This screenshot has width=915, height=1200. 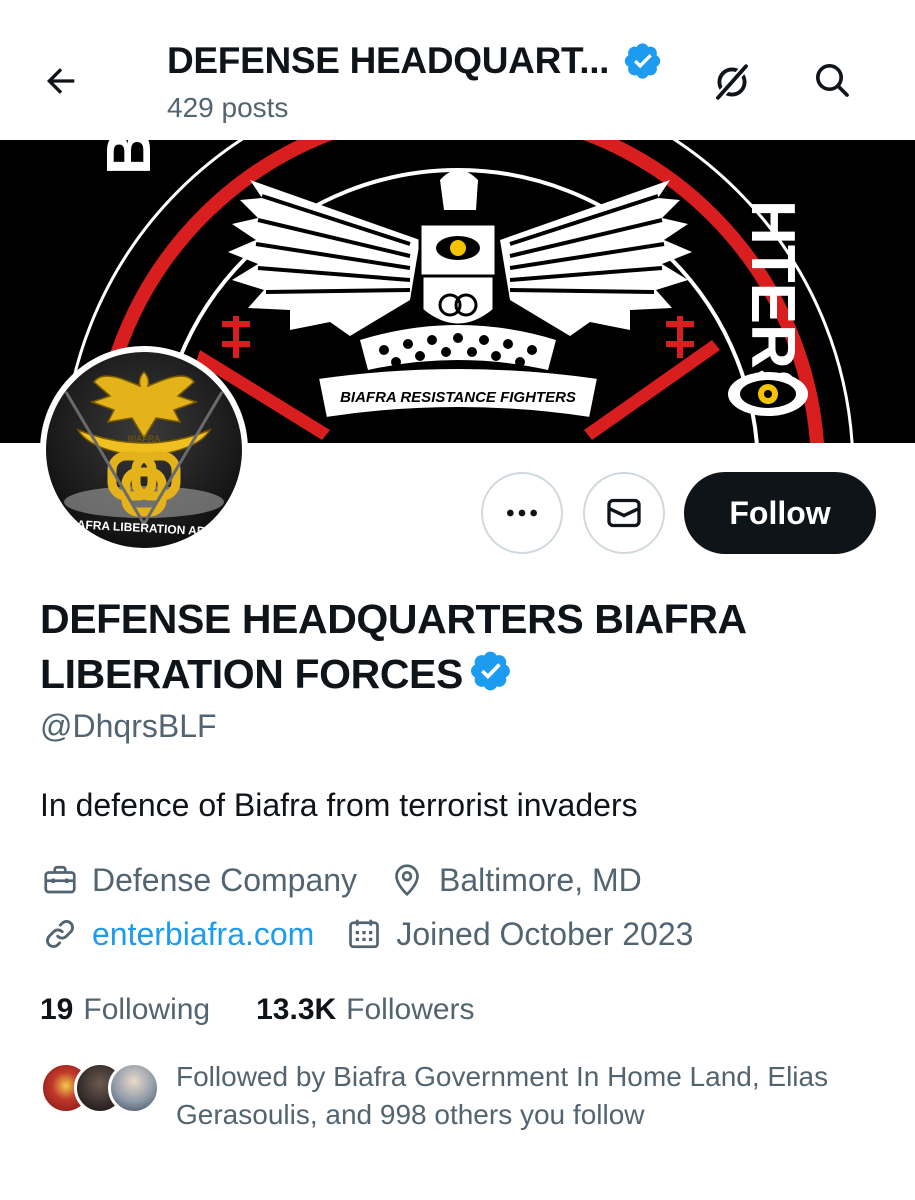 What do you see at coordinates (60, 879) in the screenshot?
I see `briefcase-icon` at bounding box center [60, 879].